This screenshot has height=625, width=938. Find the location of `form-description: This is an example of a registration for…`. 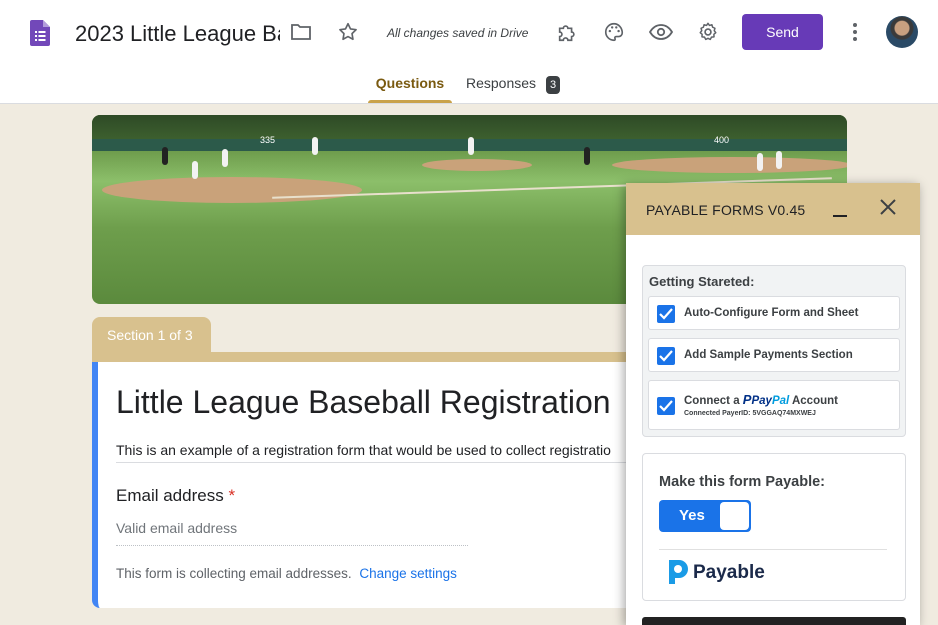

form-description: This is an example of a registration for… is located at coordinates (384, 450).